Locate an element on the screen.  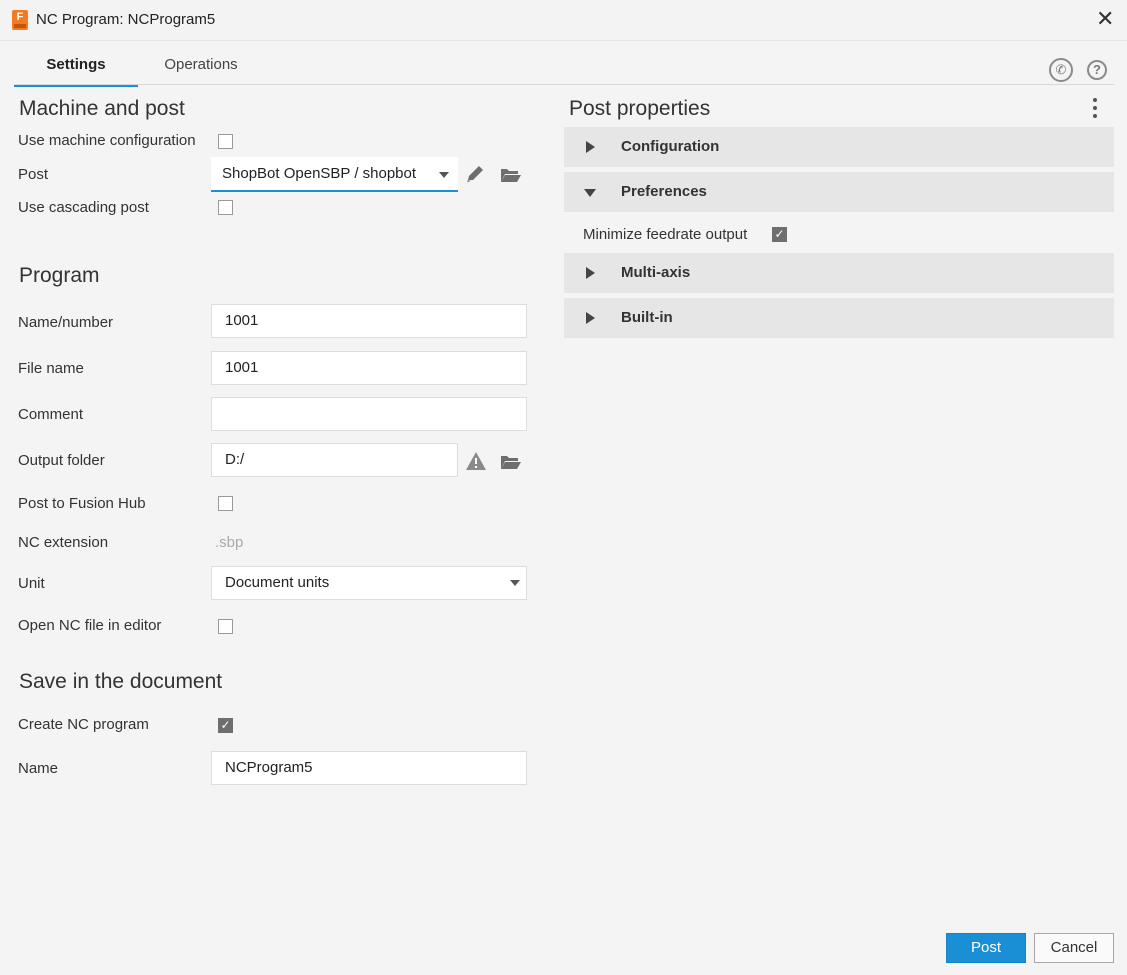
collapse-triangle-icon is located at coordinates (590, 193).